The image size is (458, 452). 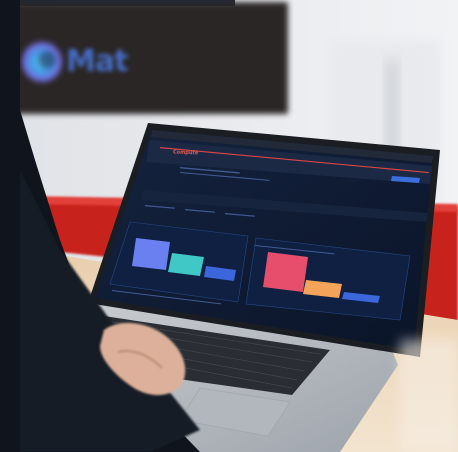 What do you see at coordinates (97, 61) in the screenshot?
I see `tv-logo-text: Mat` at bounding box center [97, 61].